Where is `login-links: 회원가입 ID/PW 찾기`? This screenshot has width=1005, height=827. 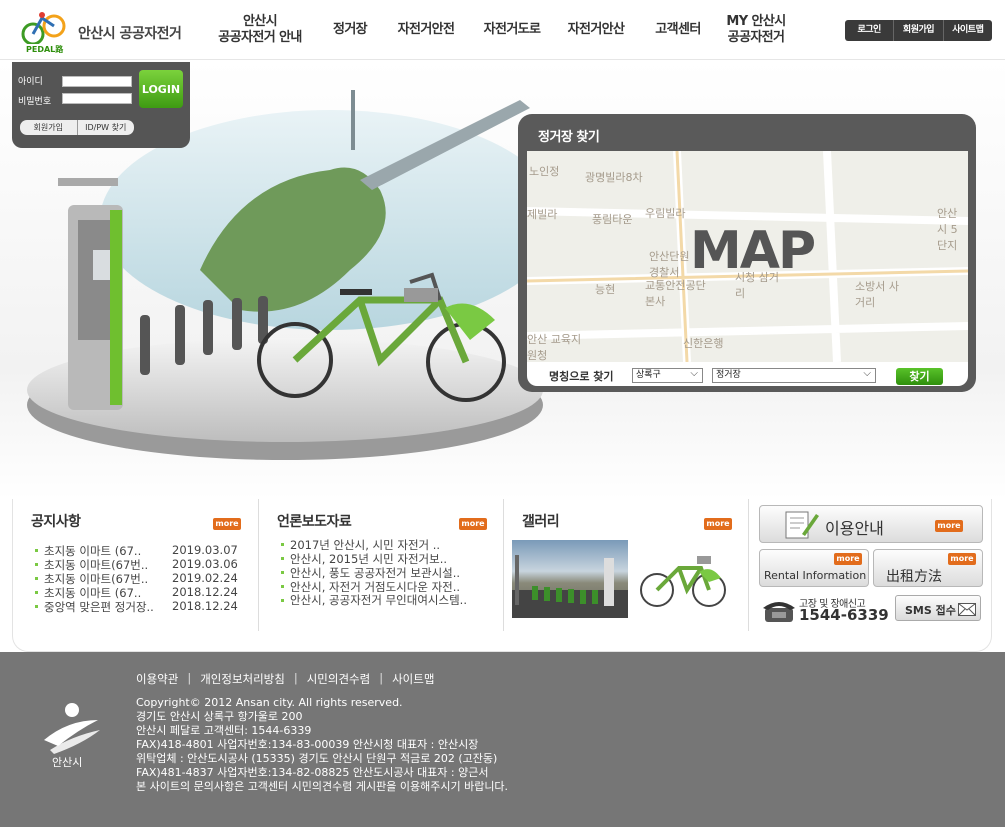 login-links: 회원가입 ID/PW 찾기 is located at coordinates (77, 127).